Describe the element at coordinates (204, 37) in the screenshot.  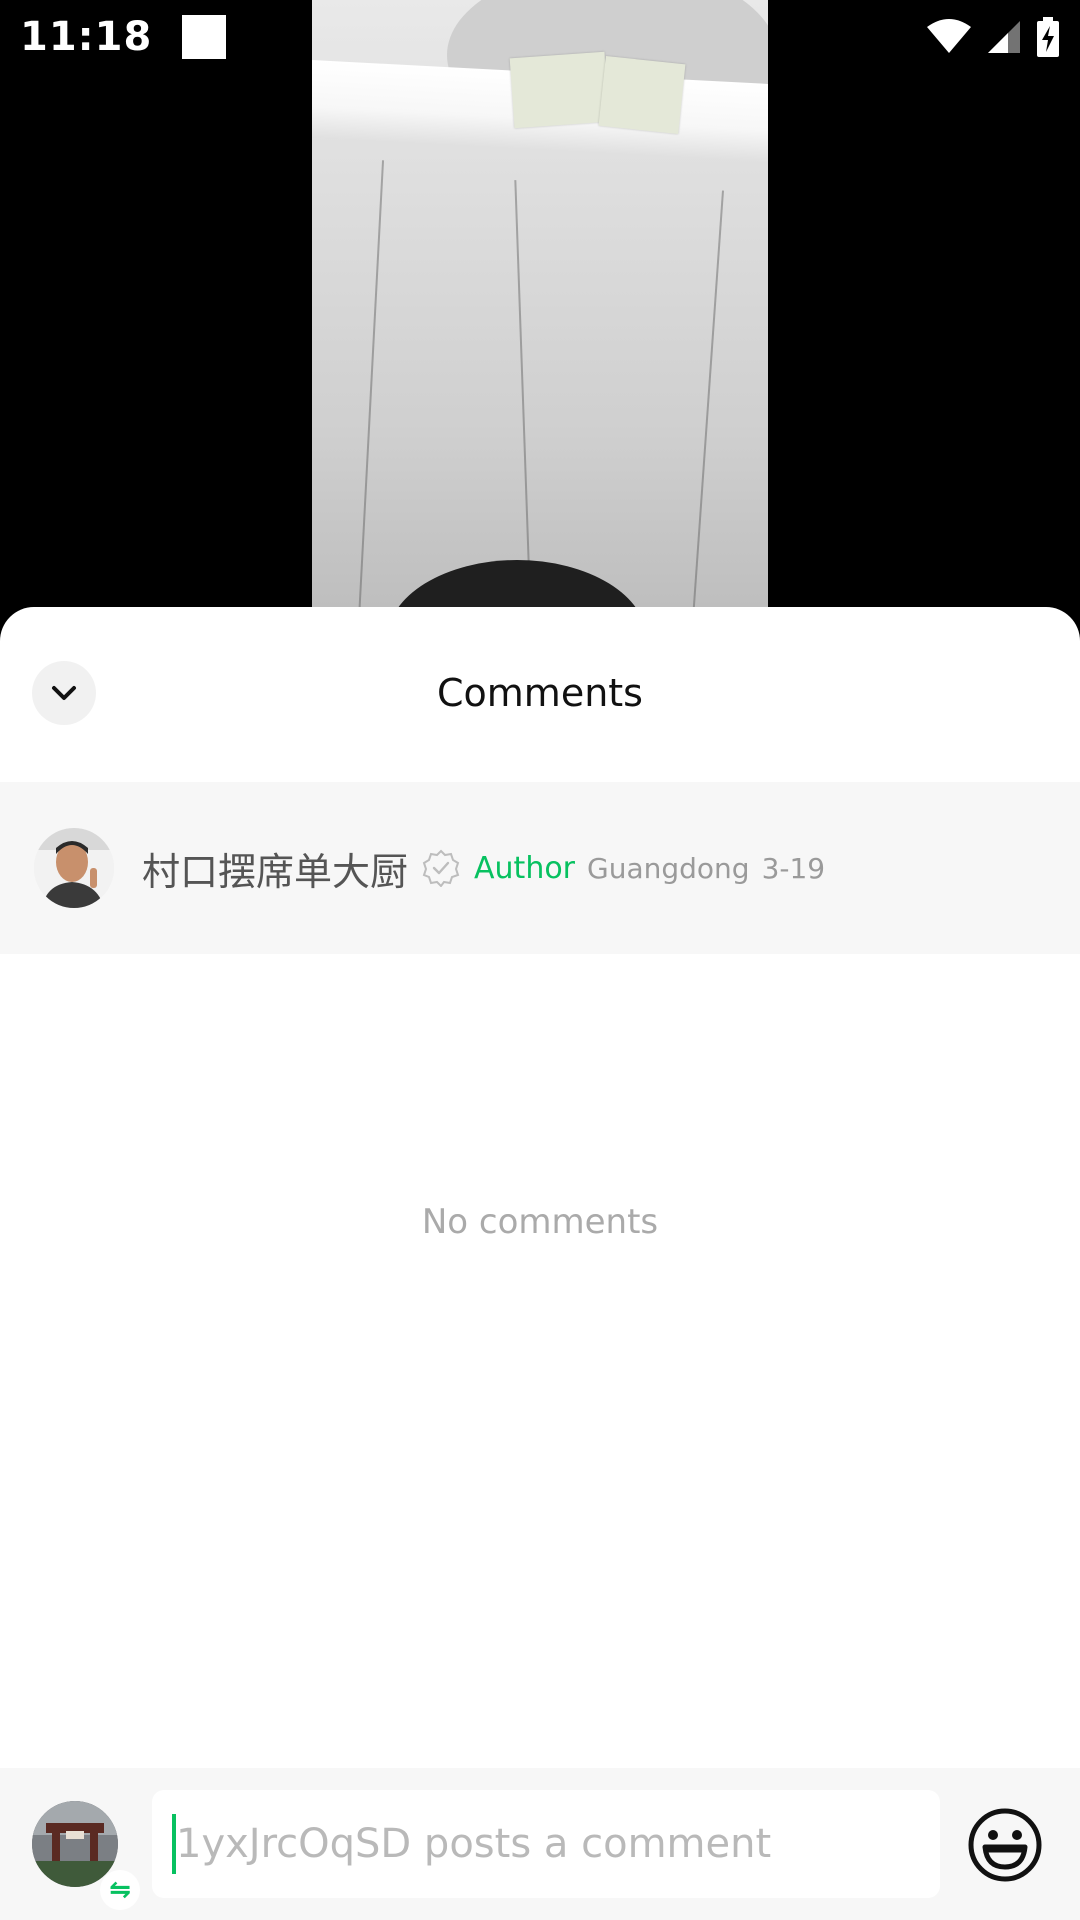
I see `notification-icon` at that location.